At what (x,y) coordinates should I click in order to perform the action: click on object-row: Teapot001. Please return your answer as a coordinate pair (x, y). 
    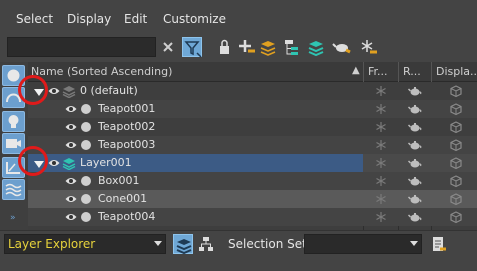
    Looking at the image, I should click on (252, 109).